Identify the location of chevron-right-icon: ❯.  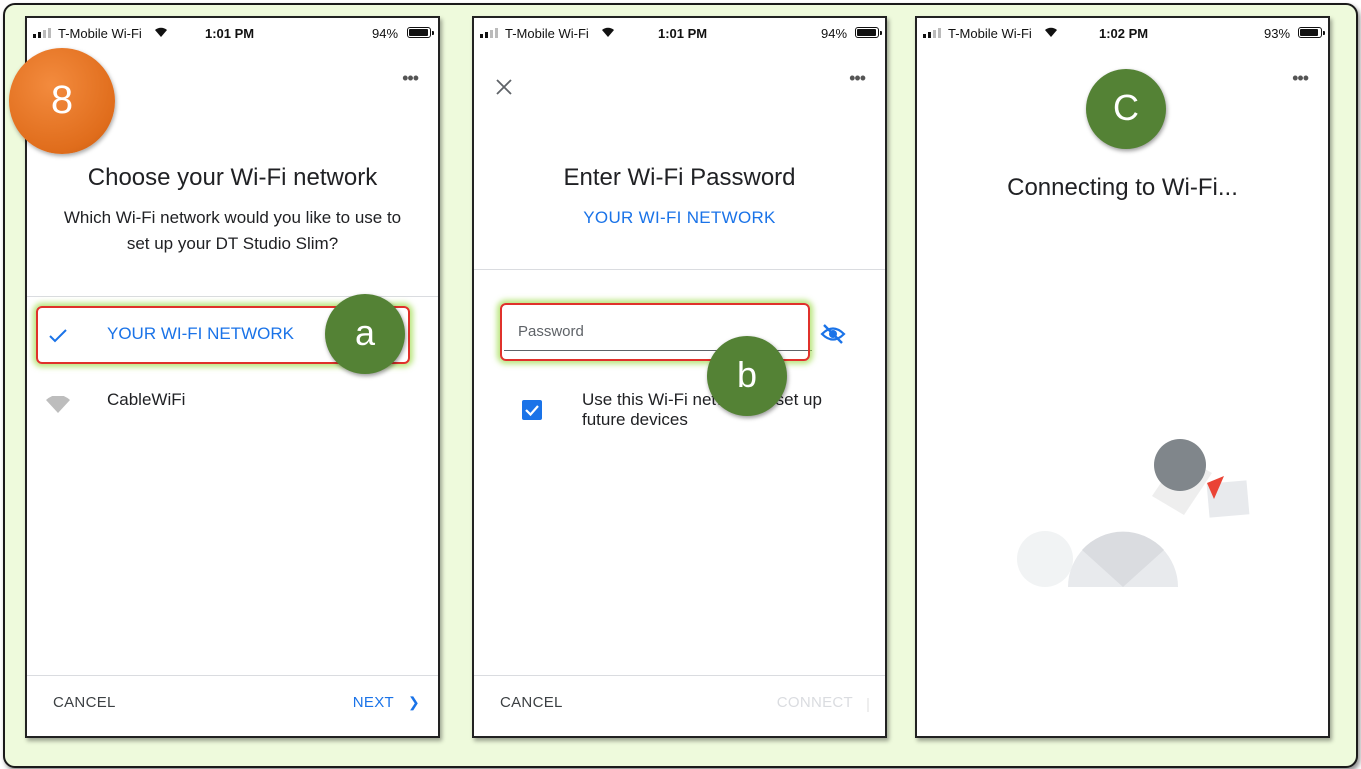
(413, 702).